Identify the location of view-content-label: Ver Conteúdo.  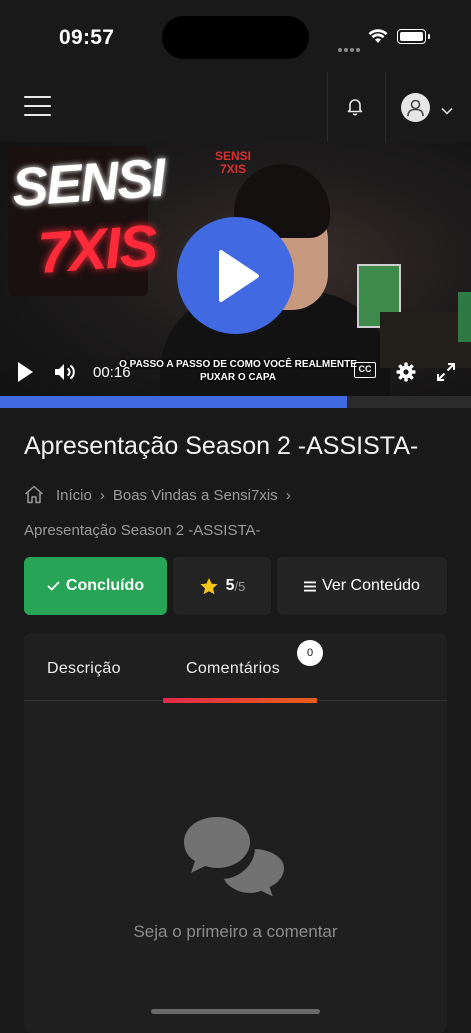
(371, 585).